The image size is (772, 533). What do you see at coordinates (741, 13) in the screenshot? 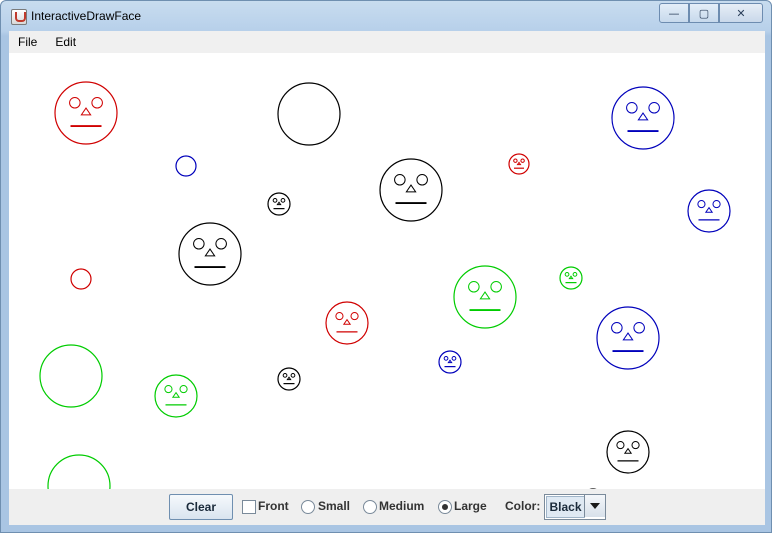
I see `close-button: ✕` at bounding box center [741, 13].